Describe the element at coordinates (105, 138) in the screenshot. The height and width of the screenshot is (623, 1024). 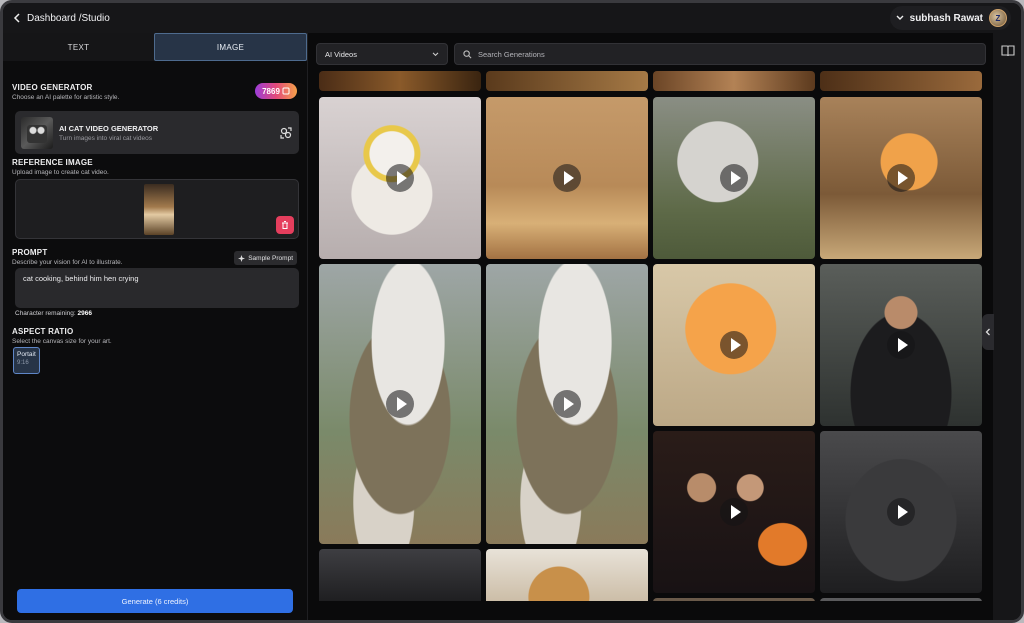
I see `generator-description: Turn images into viral cat videos` at that location.